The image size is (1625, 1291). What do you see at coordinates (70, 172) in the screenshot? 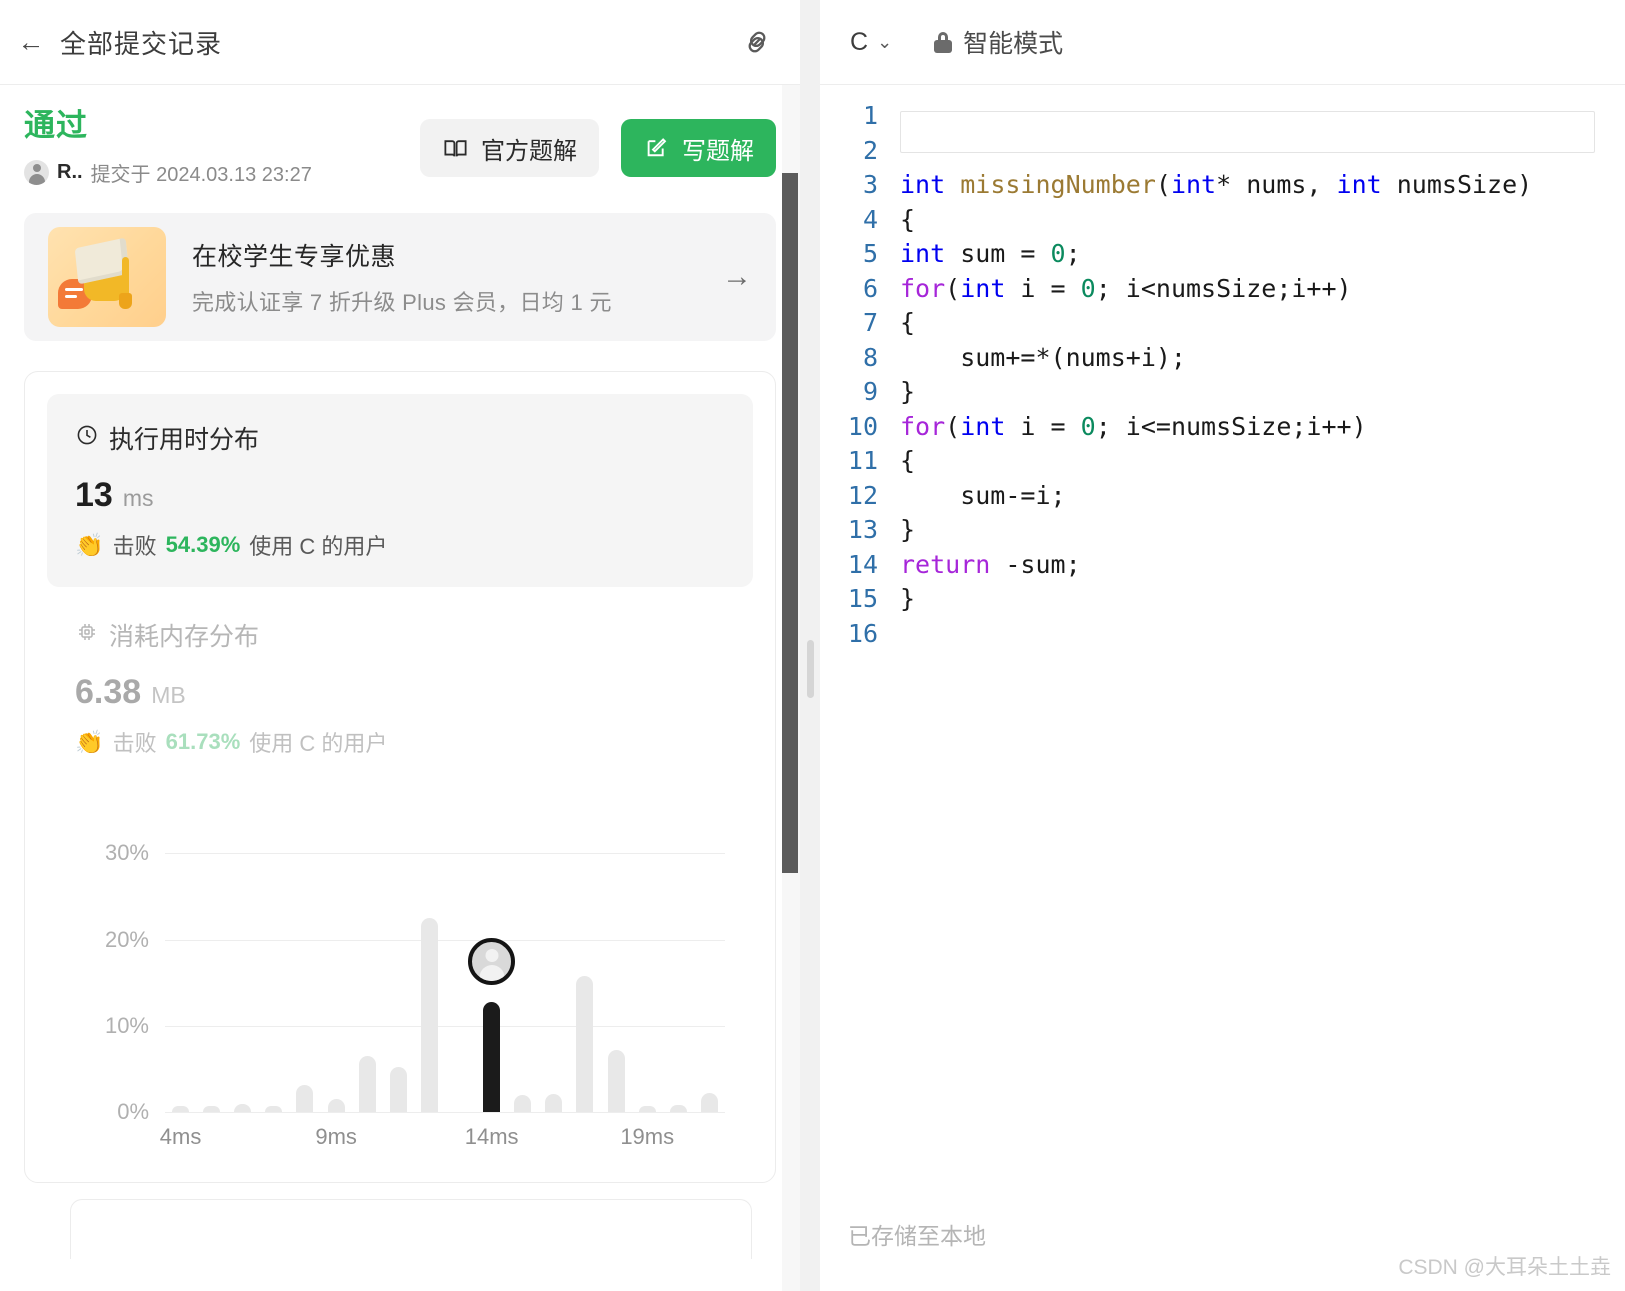
I see `submitter-name: R..` at bounding box center [70, 172].